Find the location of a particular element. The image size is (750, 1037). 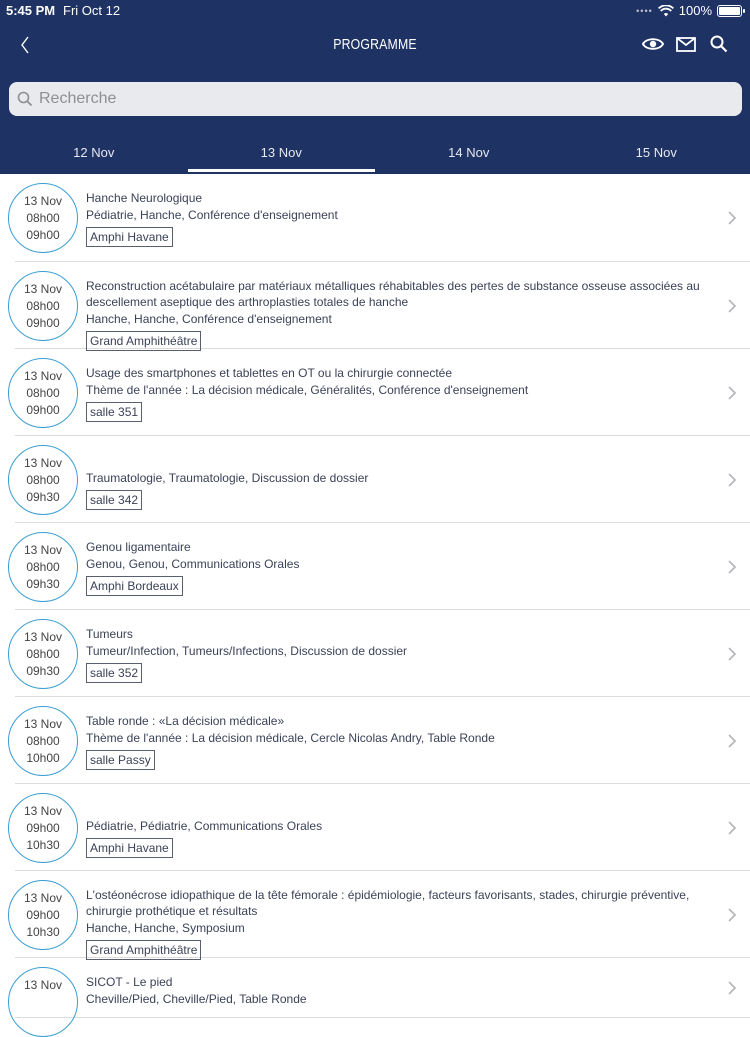

date-tabs: 12 Nov13 Nov14 Nov15 Nov is located at coordinates (375, 150).